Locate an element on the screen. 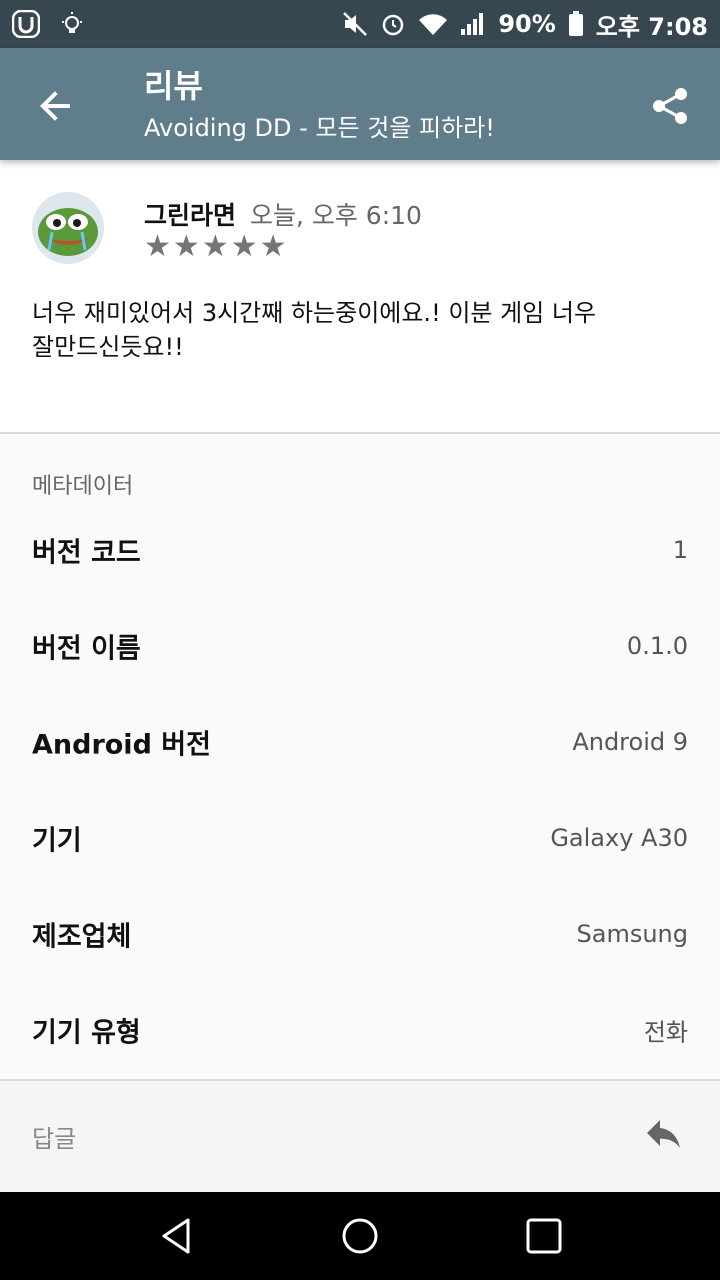 The width and height of the screenshot is (720, 1280). status-time: 오후 7:08 is located at coordinates (651, 26).